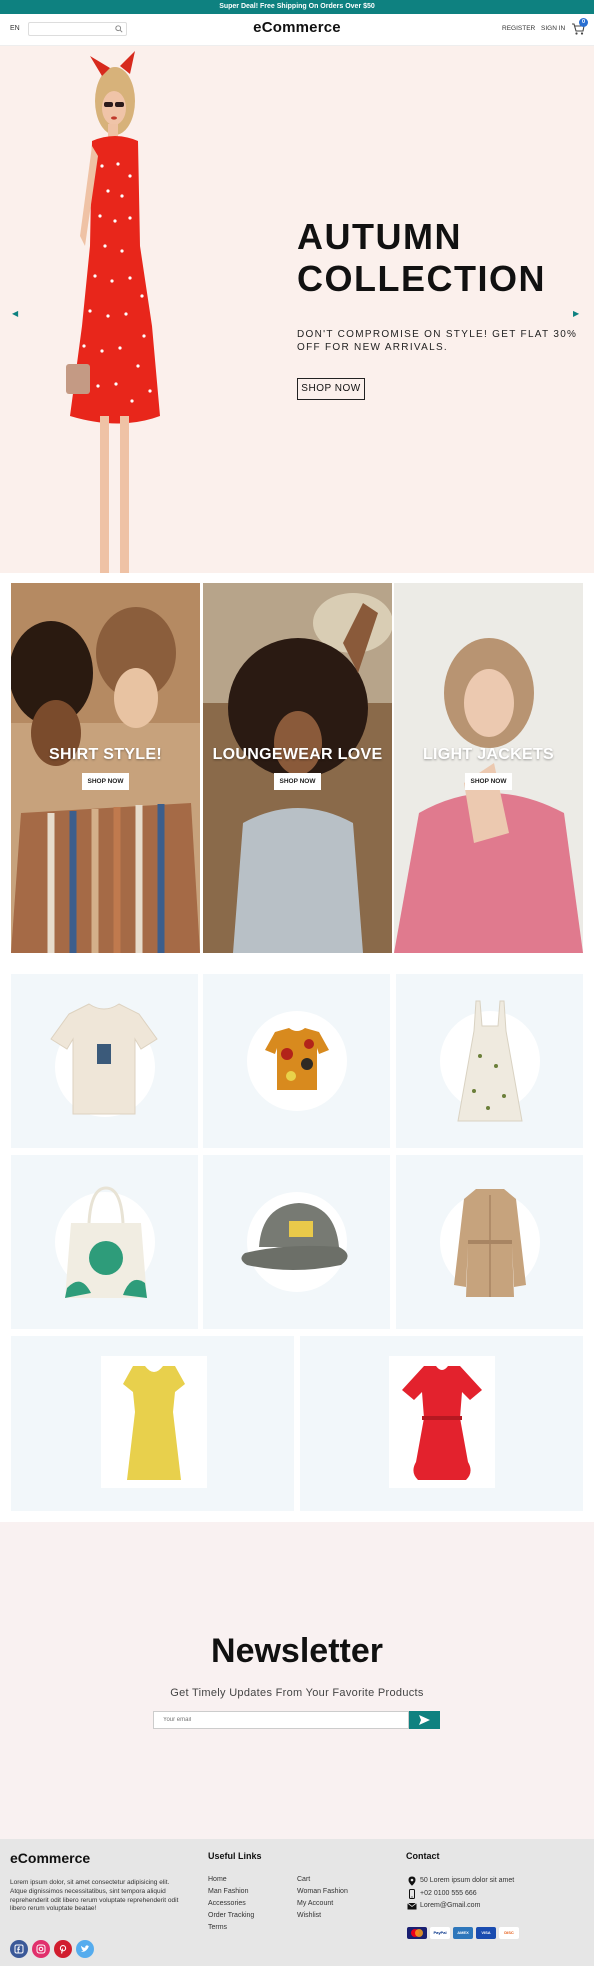 The image size is (594, 1966). What do you see at coordinates (467, 1880) in the screenshot?
I see `footer-address: 50 Lorem ipsum dolor sit amet` at bounding box center [467, 1880].